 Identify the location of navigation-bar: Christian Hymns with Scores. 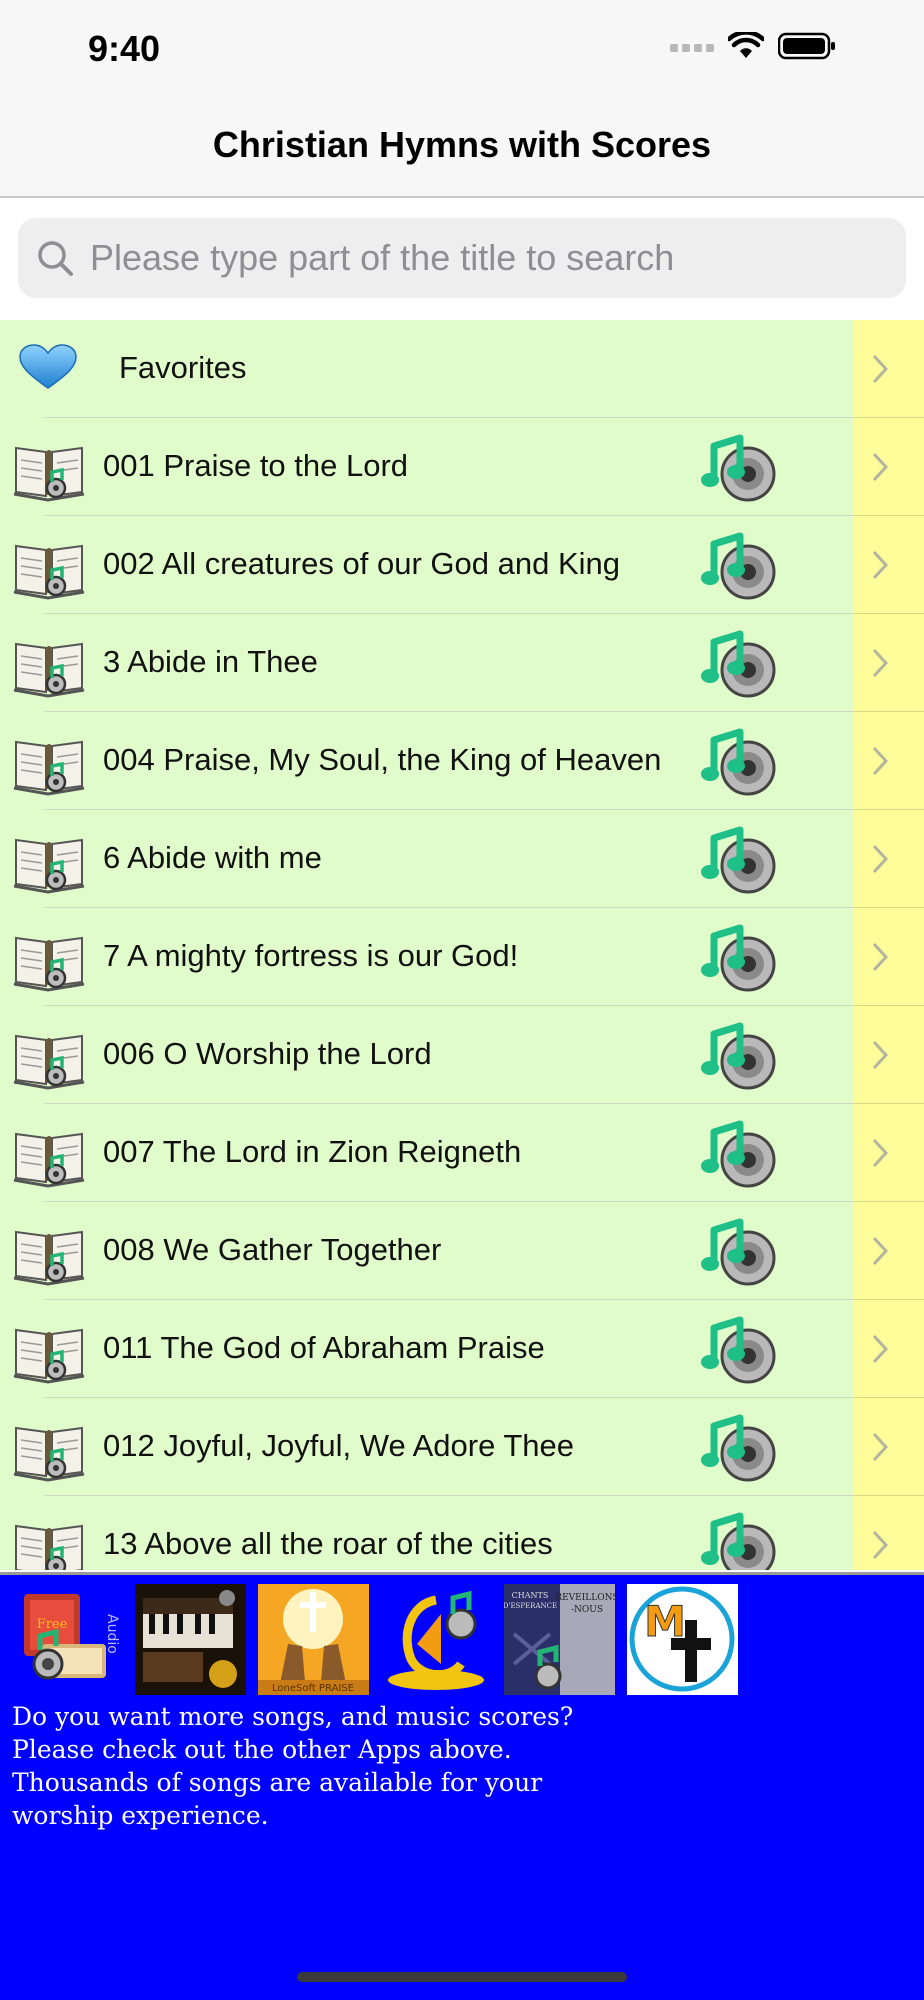
(462, 149).